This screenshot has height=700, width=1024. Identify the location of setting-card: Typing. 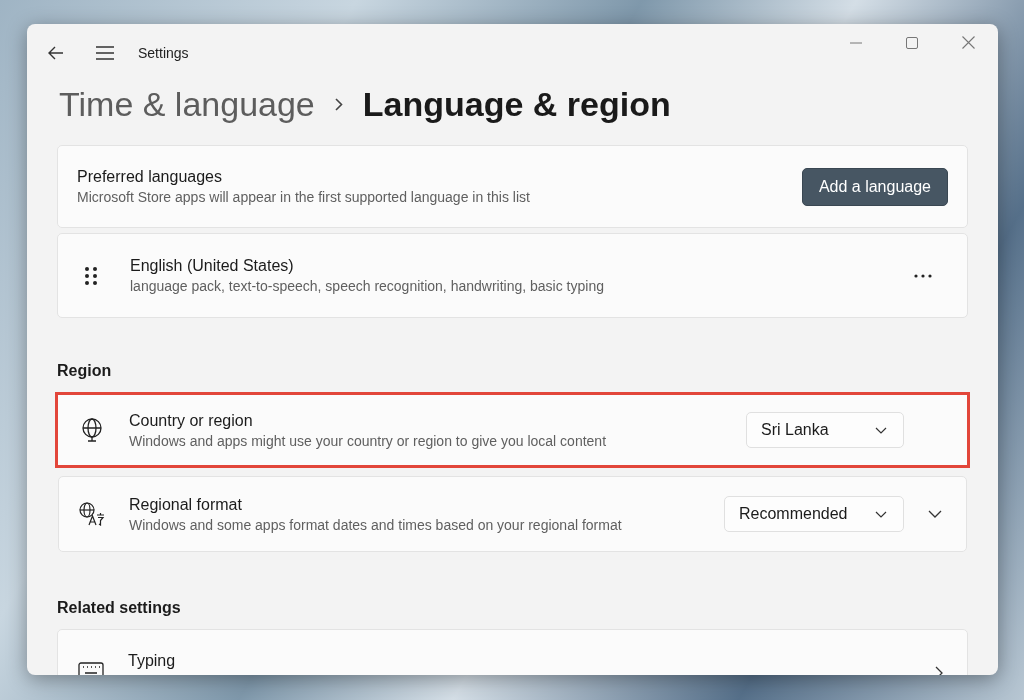
(512, 652).